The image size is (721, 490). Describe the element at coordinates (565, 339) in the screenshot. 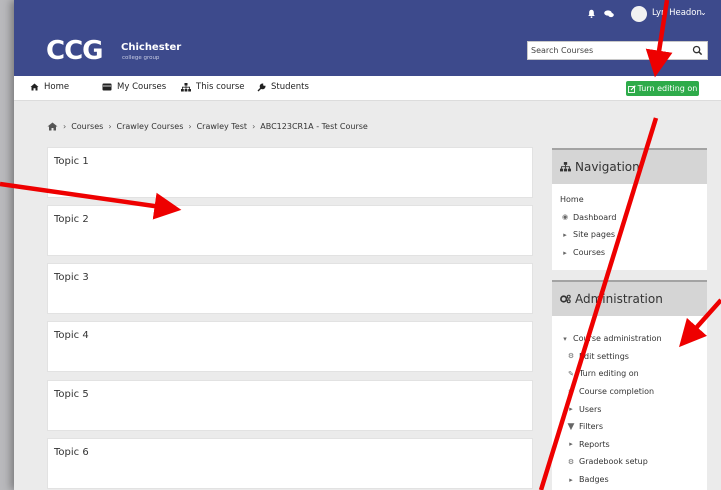

I see `chevron-down-icon: ▾` at that location.